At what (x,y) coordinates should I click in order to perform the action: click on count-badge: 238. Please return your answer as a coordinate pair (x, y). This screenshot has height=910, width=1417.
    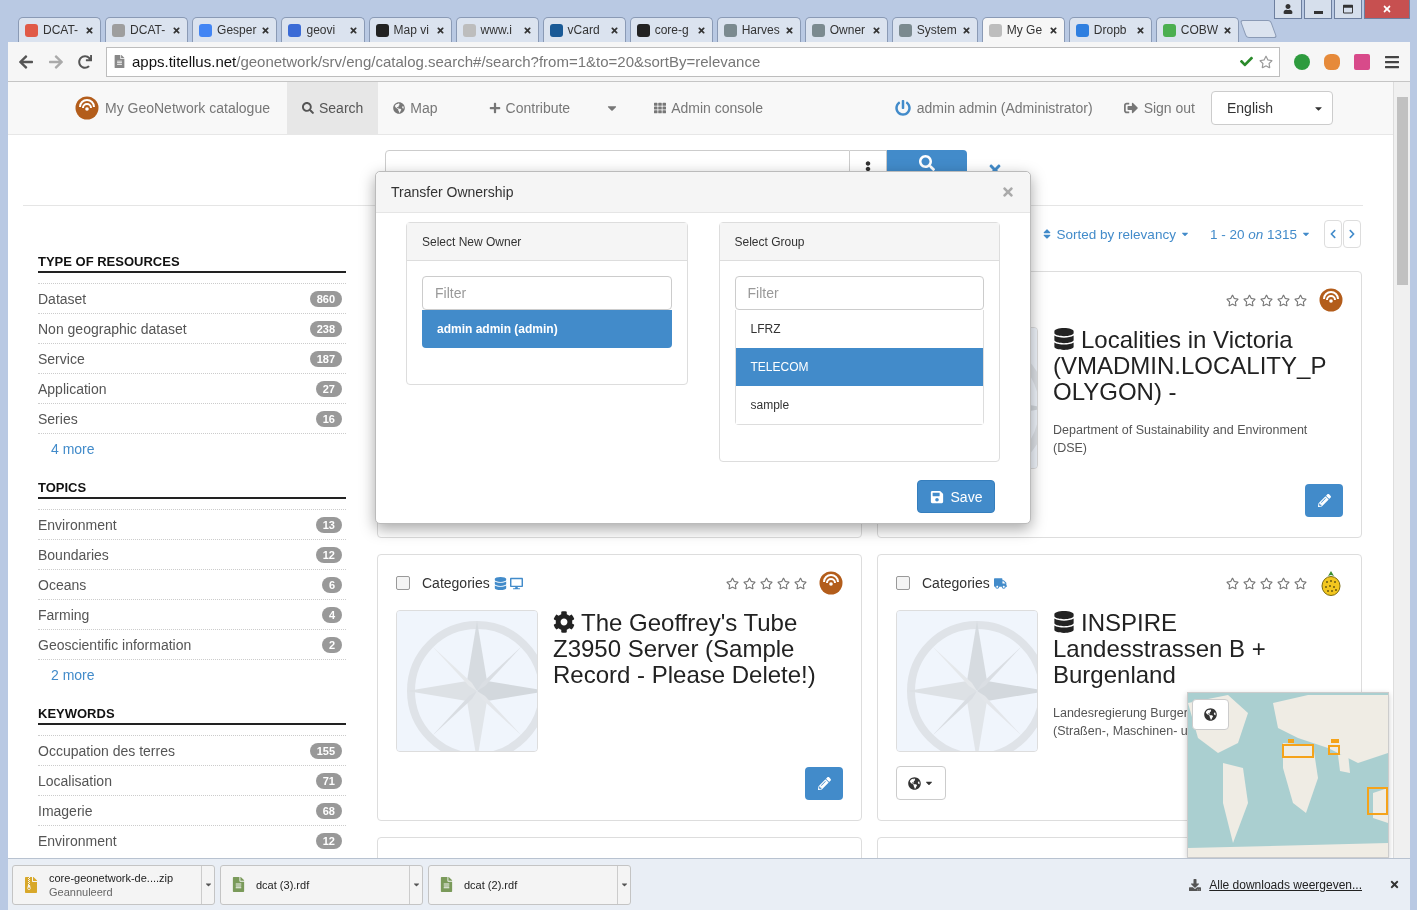
    Looking at the image, I should click on (325, 328).